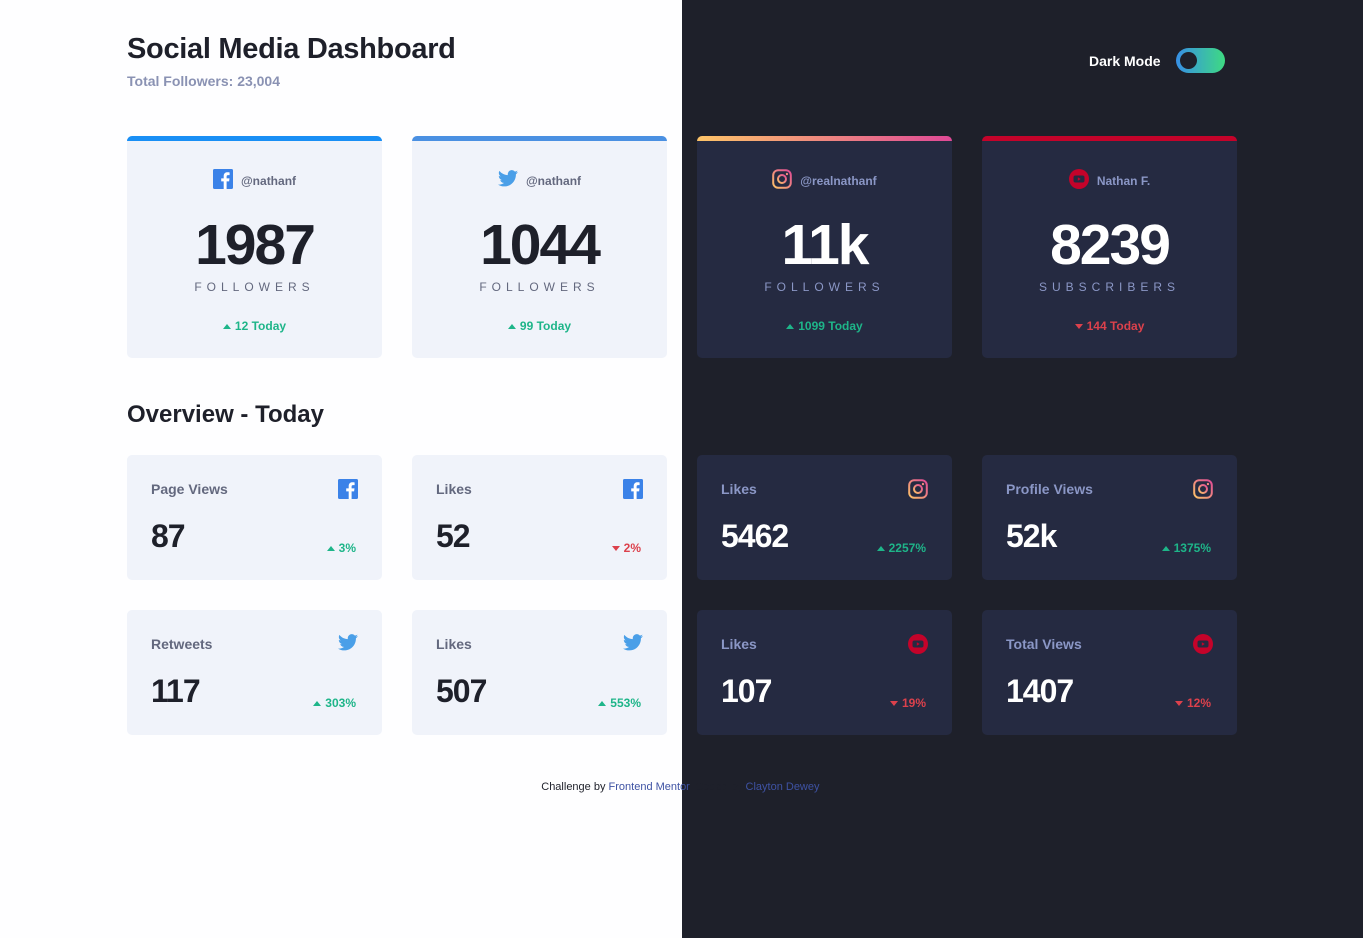  Describe the element at coordinates (838, 181) in the screenshot. I see `handle-text: @realnathanf` at that location.